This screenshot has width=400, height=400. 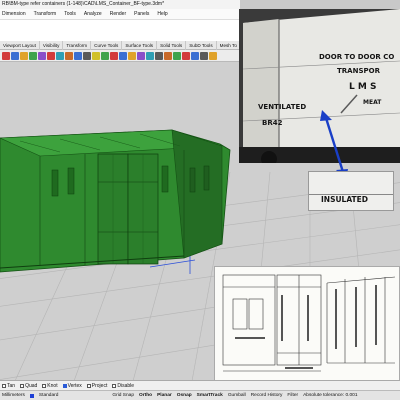 I want to click on boolean-tool-icon, so click(x=114, y=55).